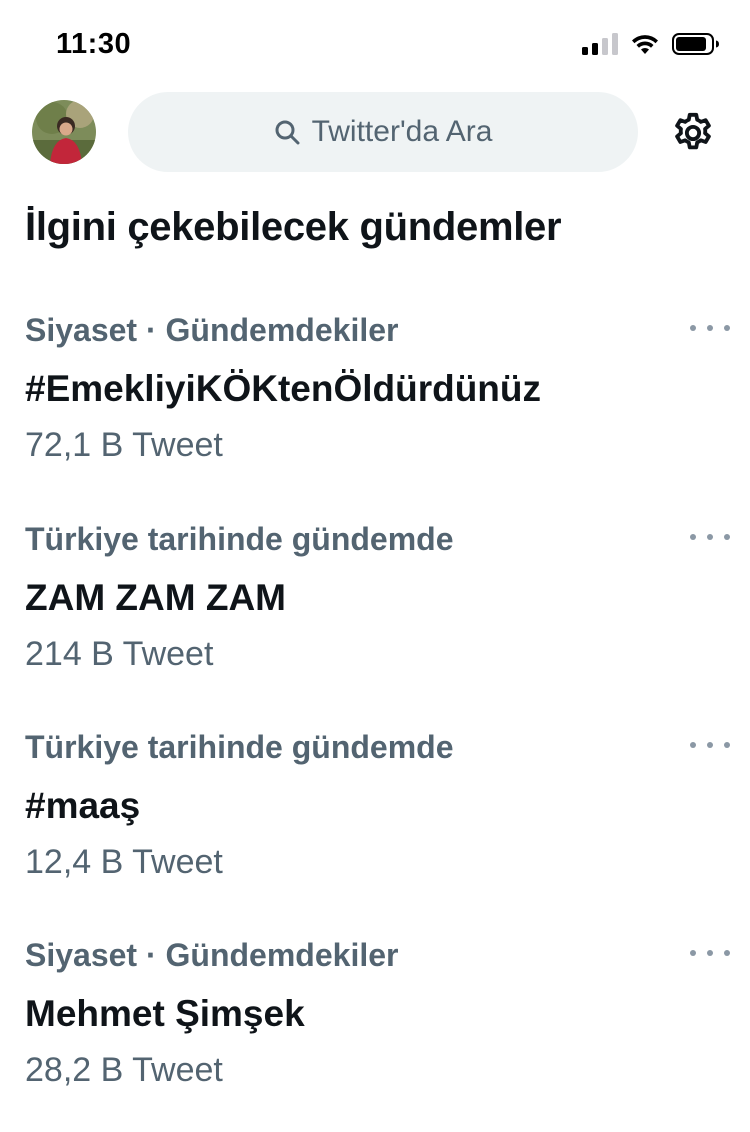  What do you see at coordinates (293, 227) in the screenshot?
I see `page-title: İlgini çekebilecek gündemler` at bounding box center [293, 227].